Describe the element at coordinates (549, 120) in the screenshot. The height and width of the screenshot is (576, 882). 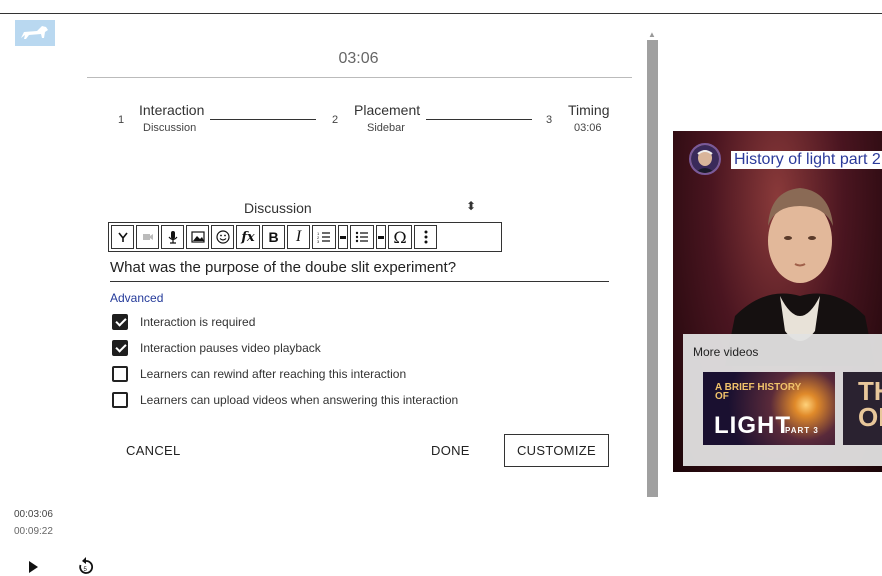
I see `step-3-number: 3` at that location.